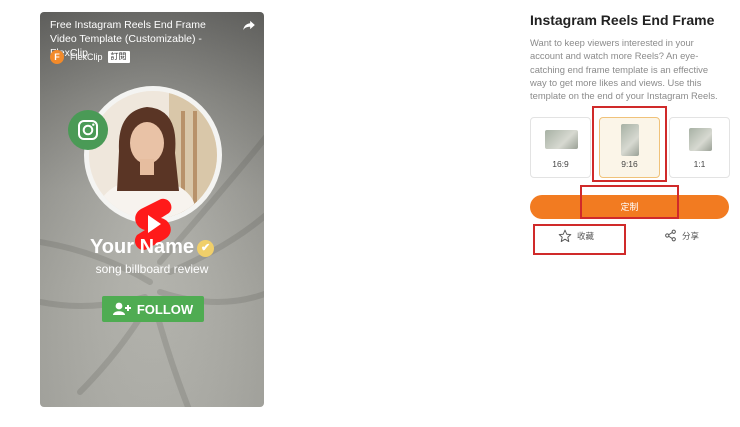  What do you see at coordinates (86, 57) in the screenshot?
I see `channel-name: FlexClip` at bounding box center [86, 57].